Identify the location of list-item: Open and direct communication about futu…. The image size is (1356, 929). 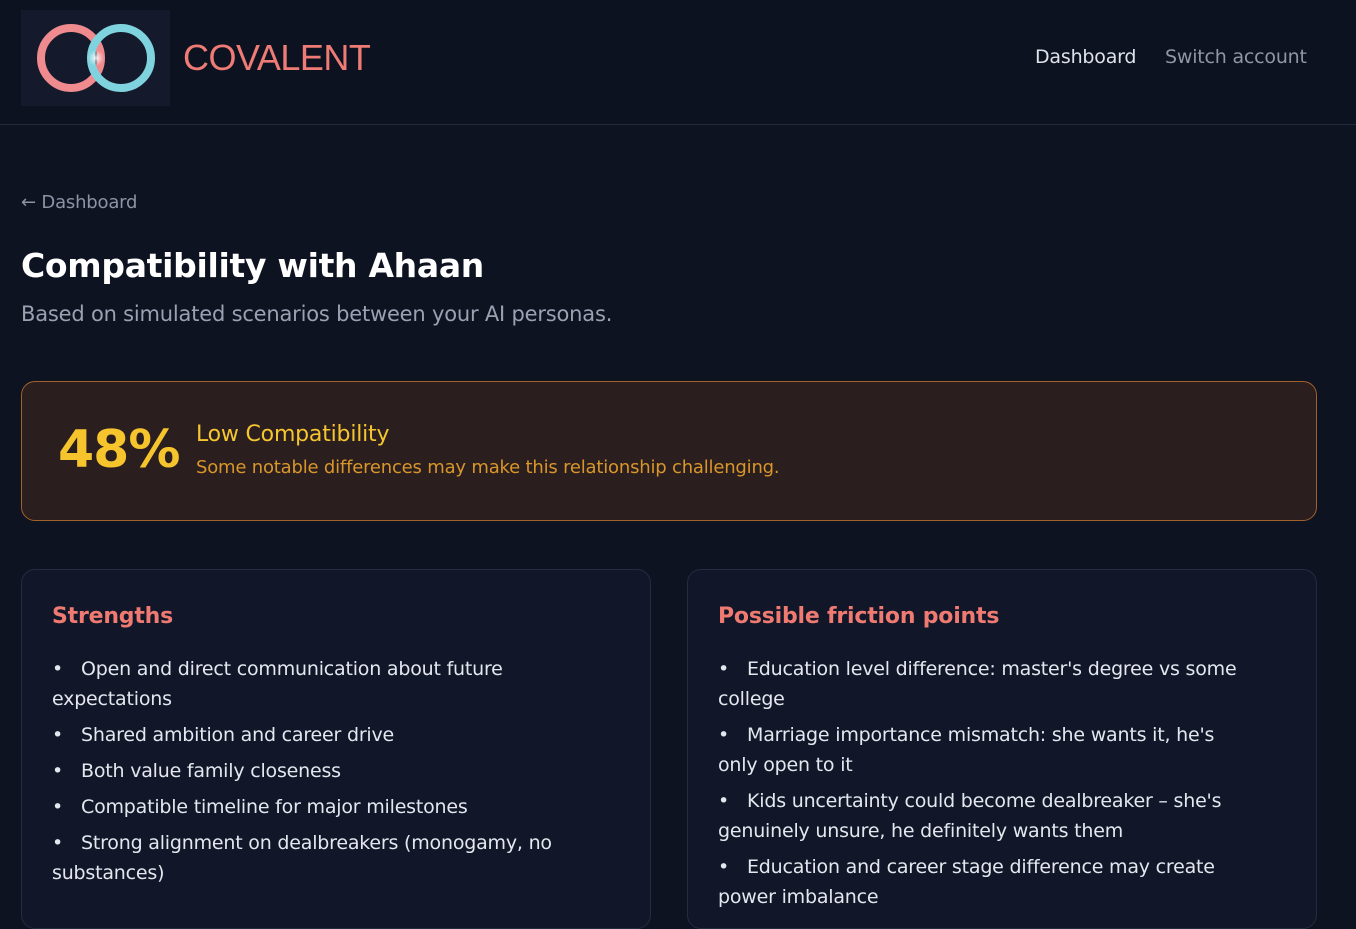
(322, 684).